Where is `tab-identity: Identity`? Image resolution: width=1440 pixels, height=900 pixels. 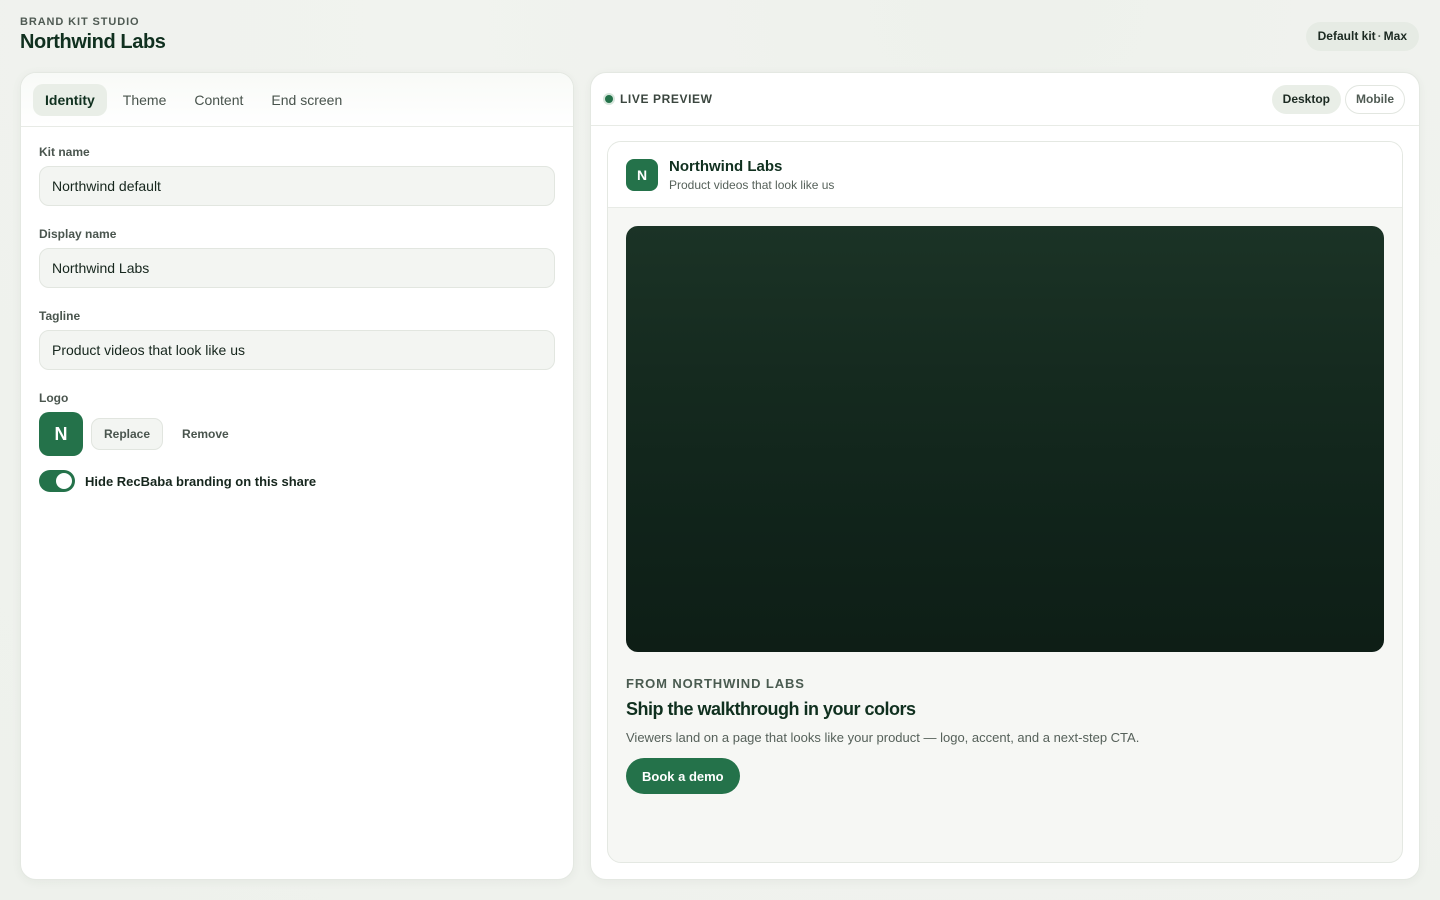 tab-identity: Identity is located at coordinates (70, 99).